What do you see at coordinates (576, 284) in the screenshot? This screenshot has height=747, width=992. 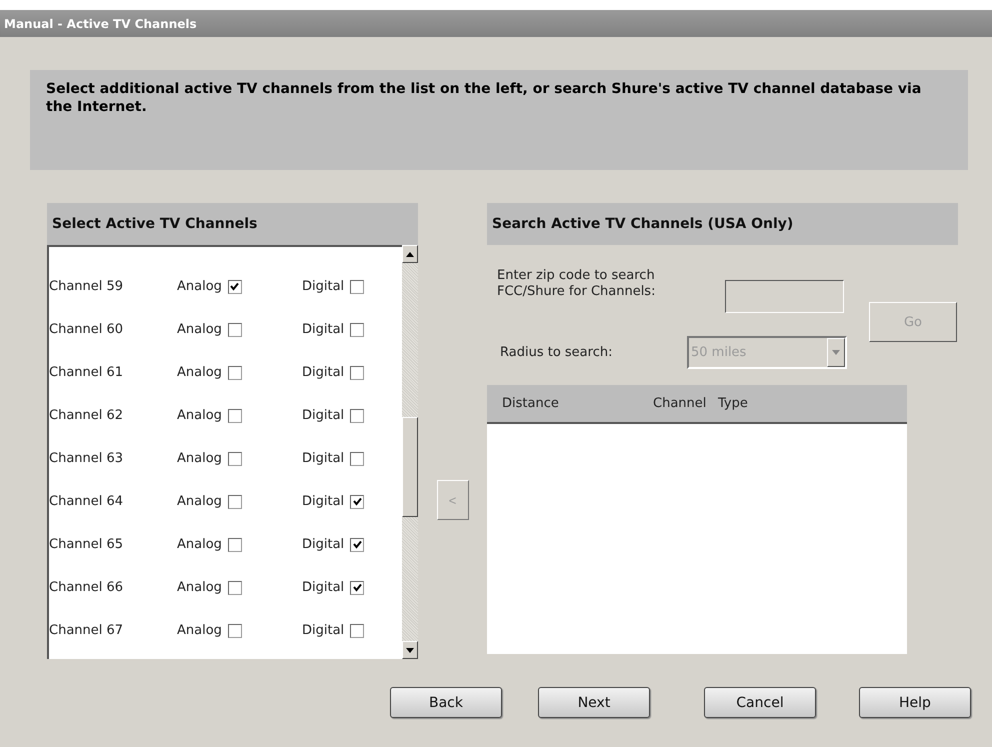 I see `zip-label: Enter zip code to search FCC/Shure for Channels:` at bounding box center [576, 284].